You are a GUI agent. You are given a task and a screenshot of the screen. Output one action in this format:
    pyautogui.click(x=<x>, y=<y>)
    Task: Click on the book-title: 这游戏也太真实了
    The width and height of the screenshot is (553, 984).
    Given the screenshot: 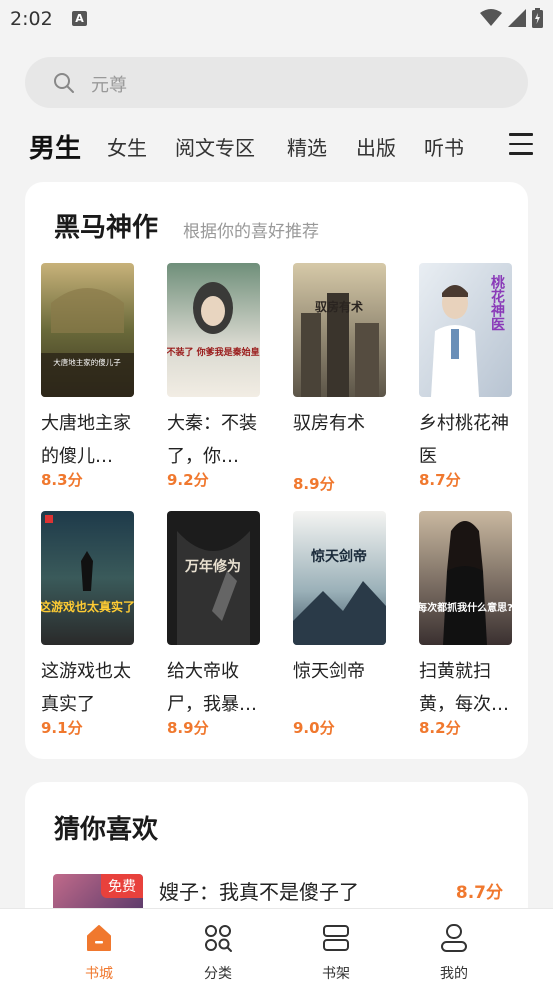 What is the action you would take?
    pyautogui.click(x=87, y=688)
    